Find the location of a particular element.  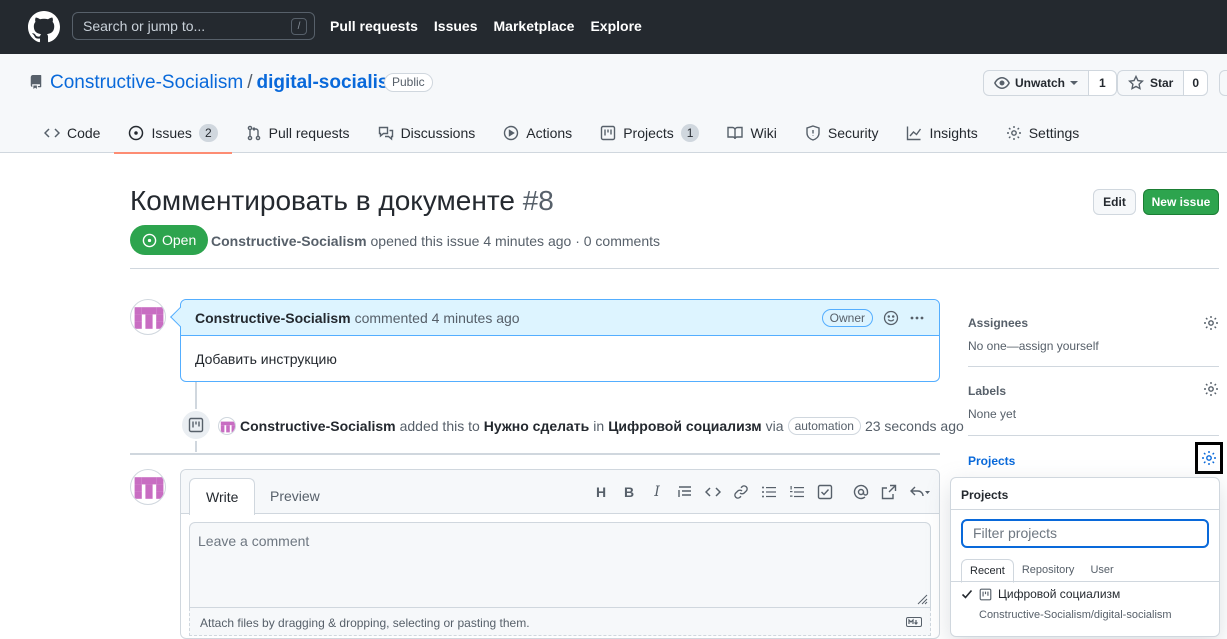

tab-discussions: Discussions is located at coordinates (427, 132).